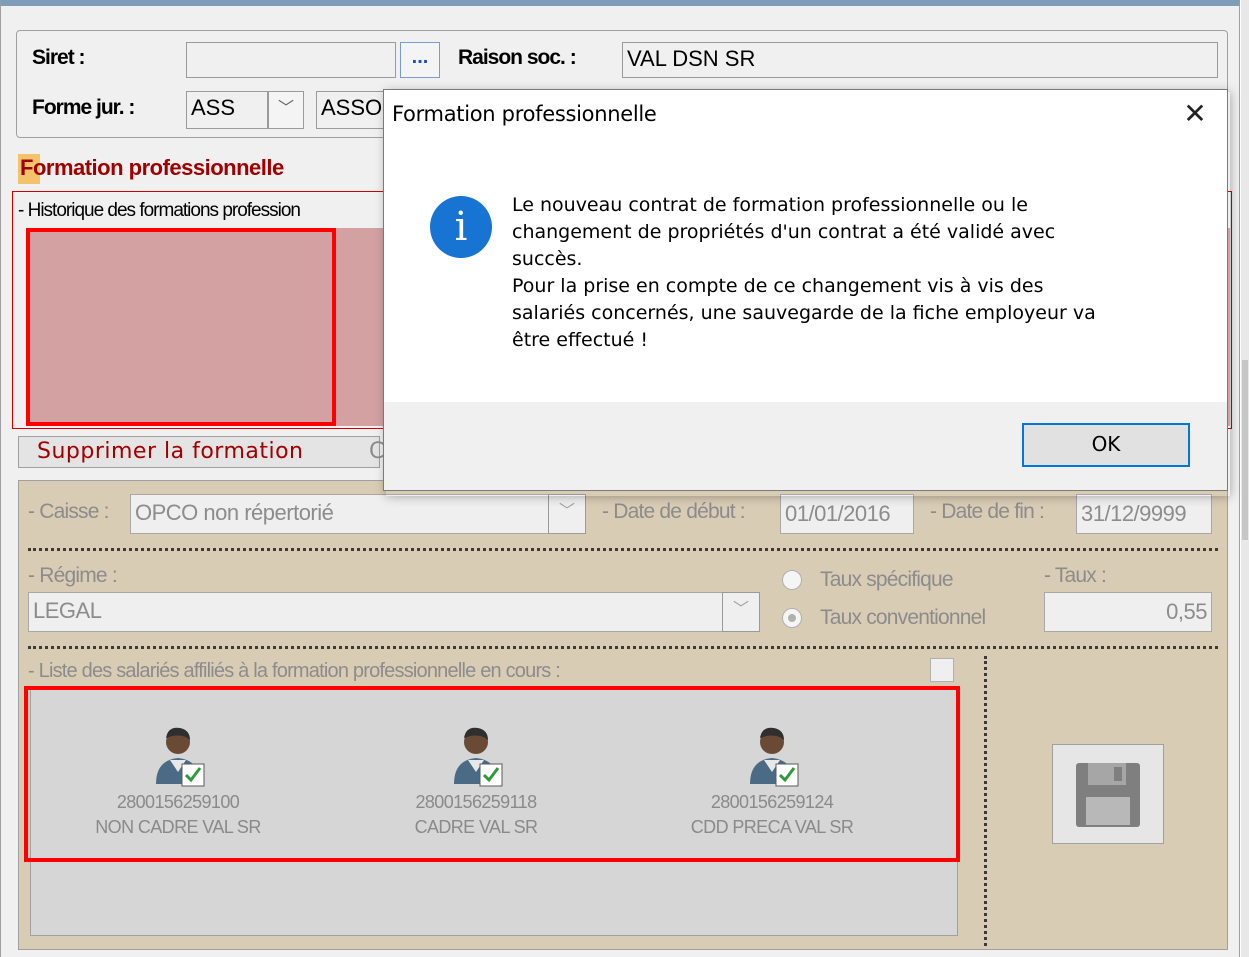 Image resolution: width=1249 pixels, height=957 pixels. What do you see at coordinates (227, 110) in the screenshot?
I see `forme-juridique-code: ASS` at bounding box center [227, 110].